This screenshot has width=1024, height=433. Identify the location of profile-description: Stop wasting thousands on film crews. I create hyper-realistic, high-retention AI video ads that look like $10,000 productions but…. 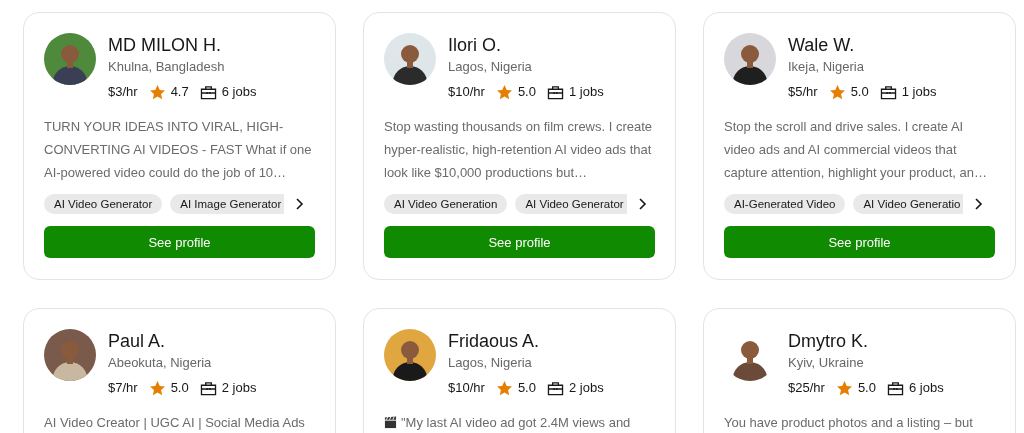
(519, 150).